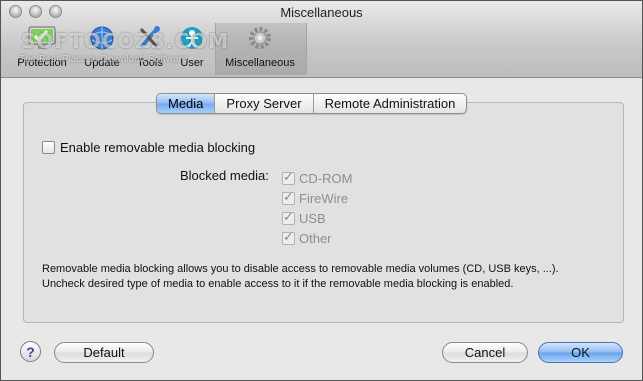  I want to click on window-title: Miscellaneous, so click(321, 12).